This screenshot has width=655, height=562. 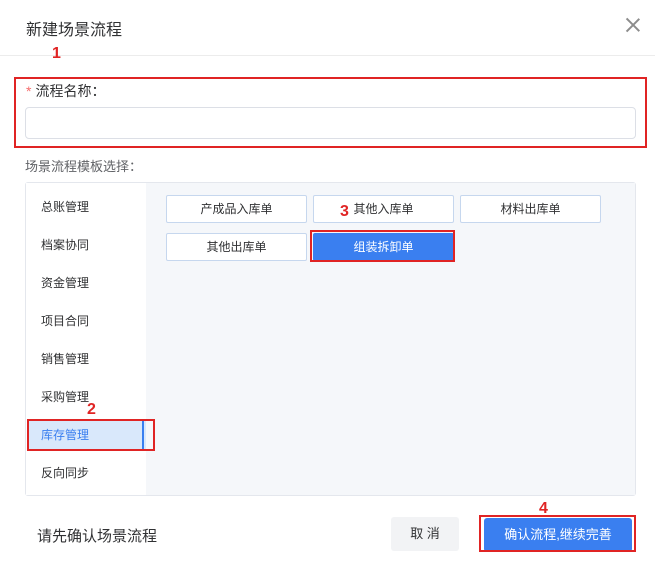 What do you see at coordinates (65, 359) in the screenshot?
I see `sidebar-item-label: 销售管理` at bounding box center [65, 359].